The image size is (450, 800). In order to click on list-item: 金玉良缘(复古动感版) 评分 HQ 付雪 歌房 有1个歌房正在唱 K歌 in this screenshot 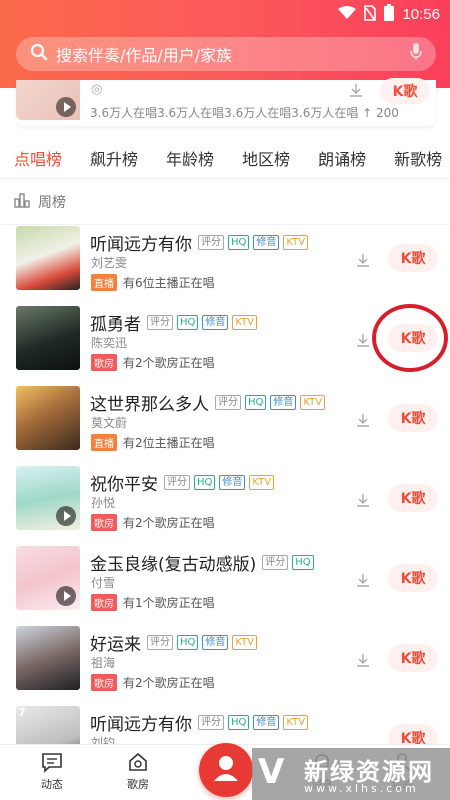, I will do `click(225, 584)`.